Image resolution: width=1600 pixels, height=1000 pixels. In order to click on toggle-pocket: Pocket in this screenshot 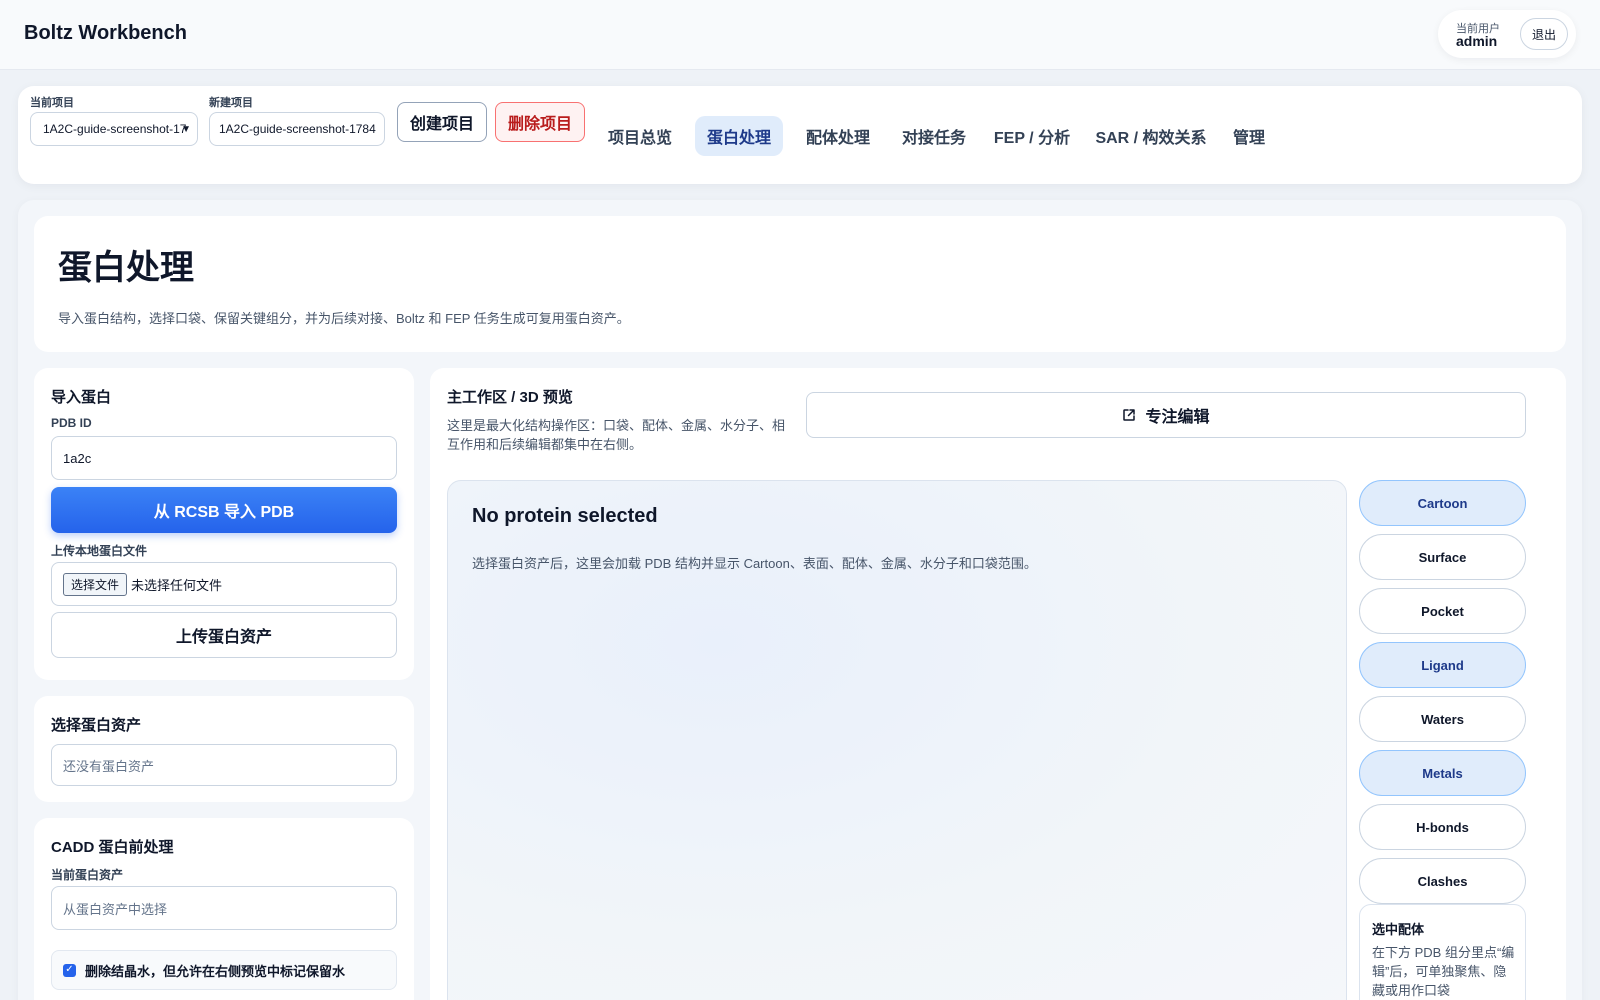, I will do `click(1442, 611)`.